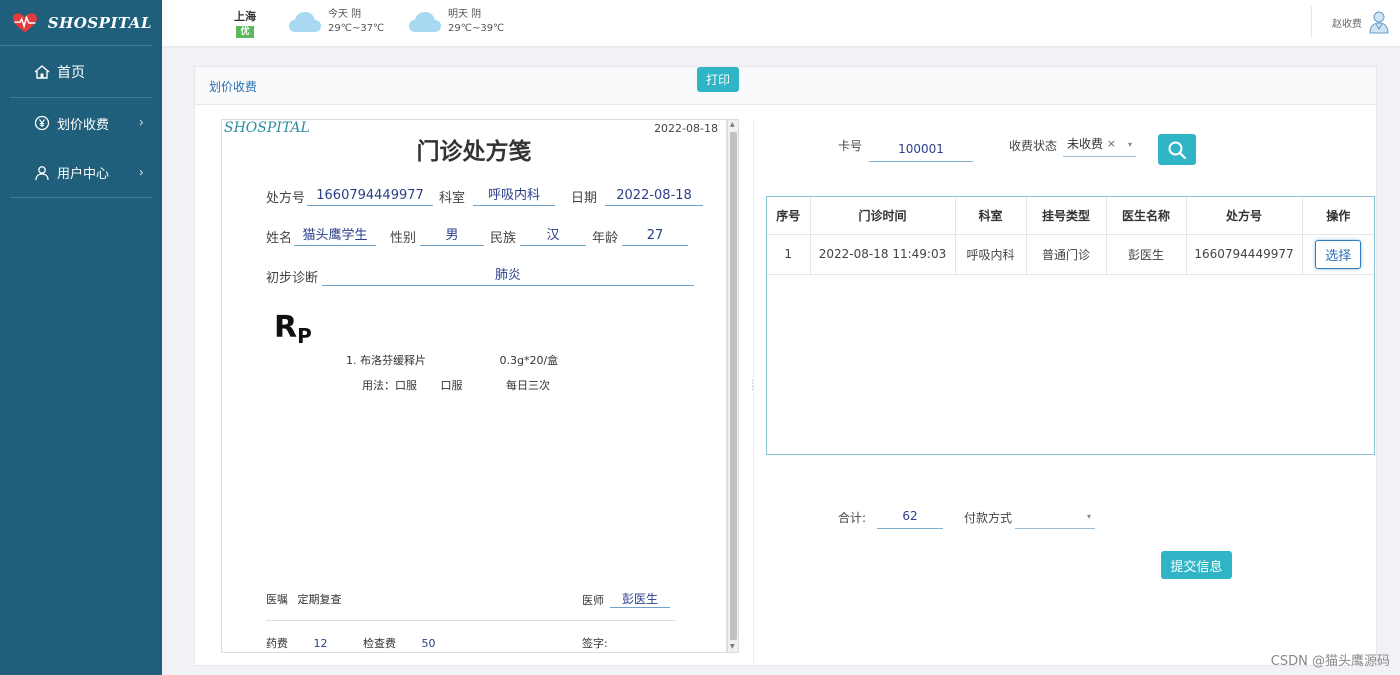 The image size is (1400, 675). What do you see at coordinates (304, 336) in the screenshot?
I see `rp-sub: P` at bounding box center [304, 336].